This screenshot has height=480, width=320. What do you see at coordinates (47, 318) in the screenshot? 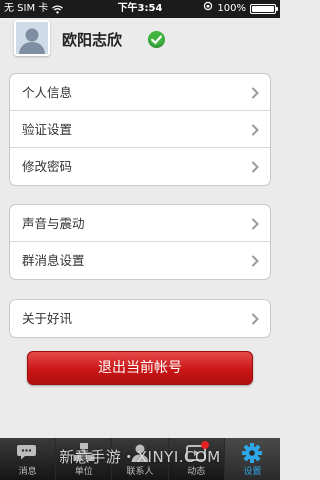
I see `menu-item-label: 关于好讯` at bounding box center [47, 318].